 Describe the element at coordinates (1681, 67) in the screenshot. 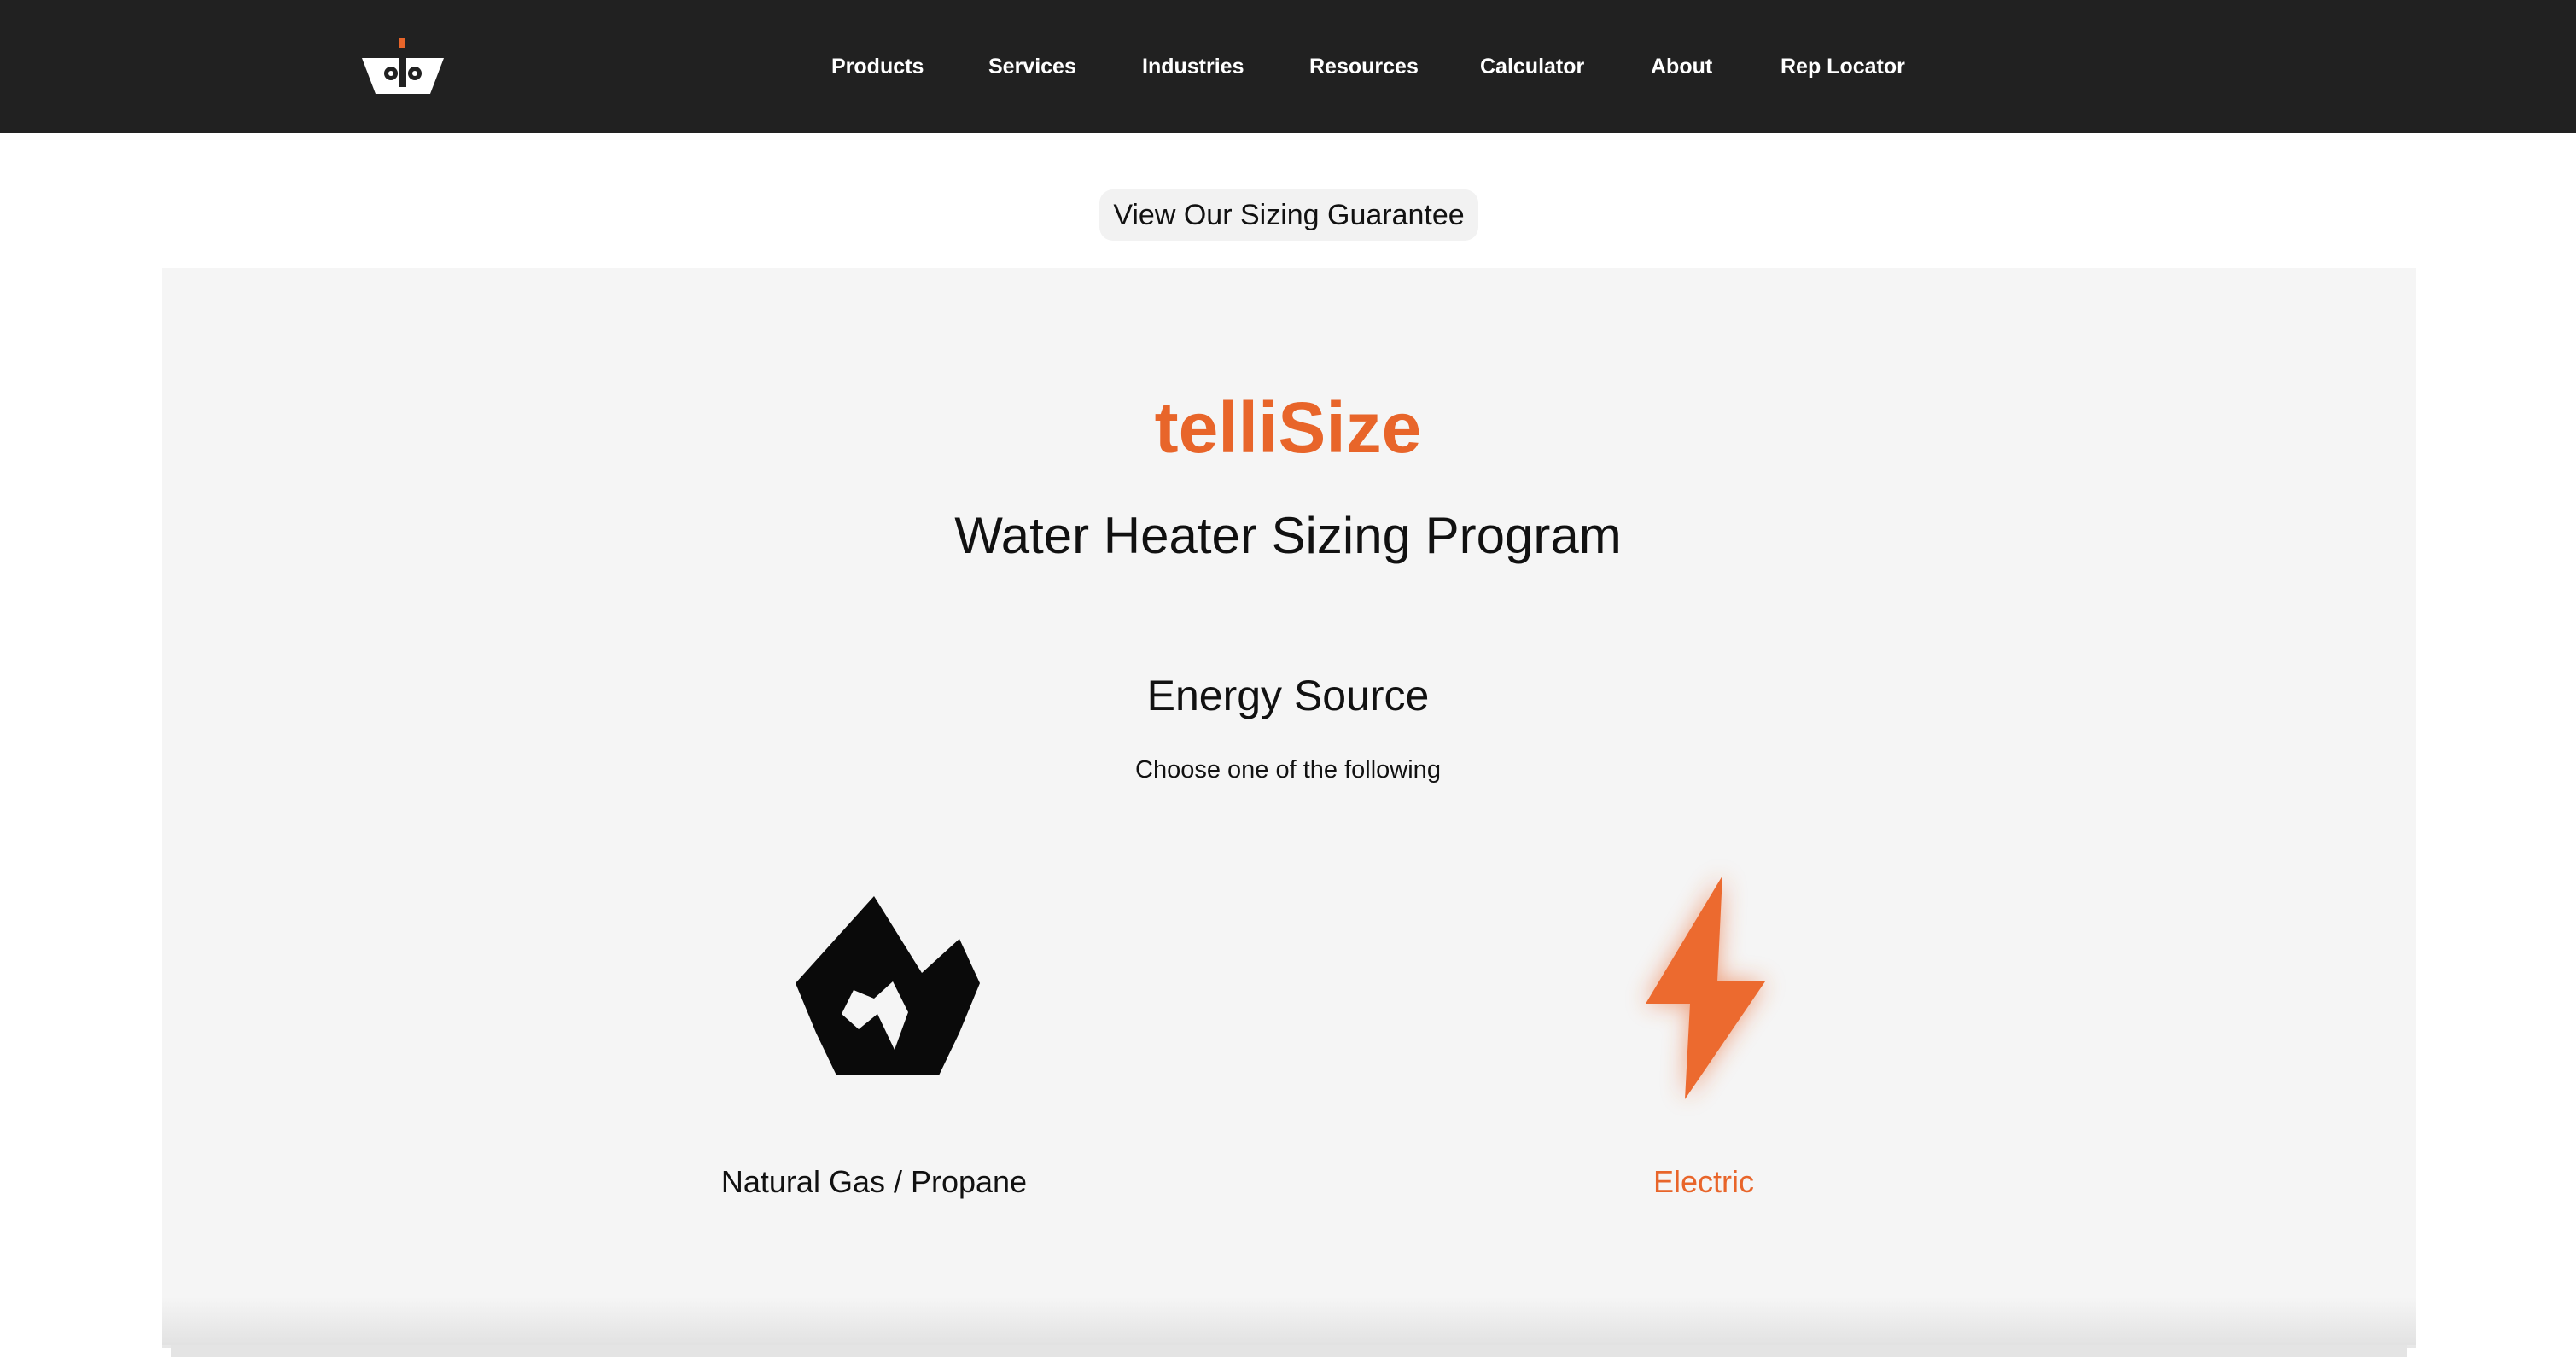

I see `nav-item-about: About` at that location.